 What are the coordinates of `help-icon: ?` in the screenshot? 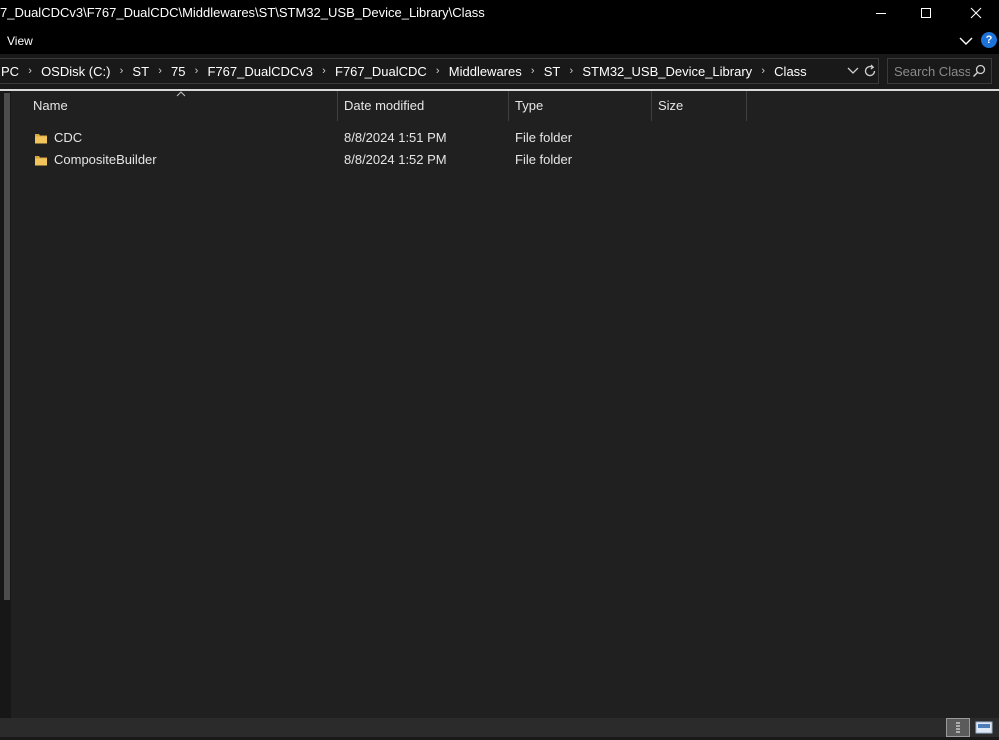 It's located at (989, 40).